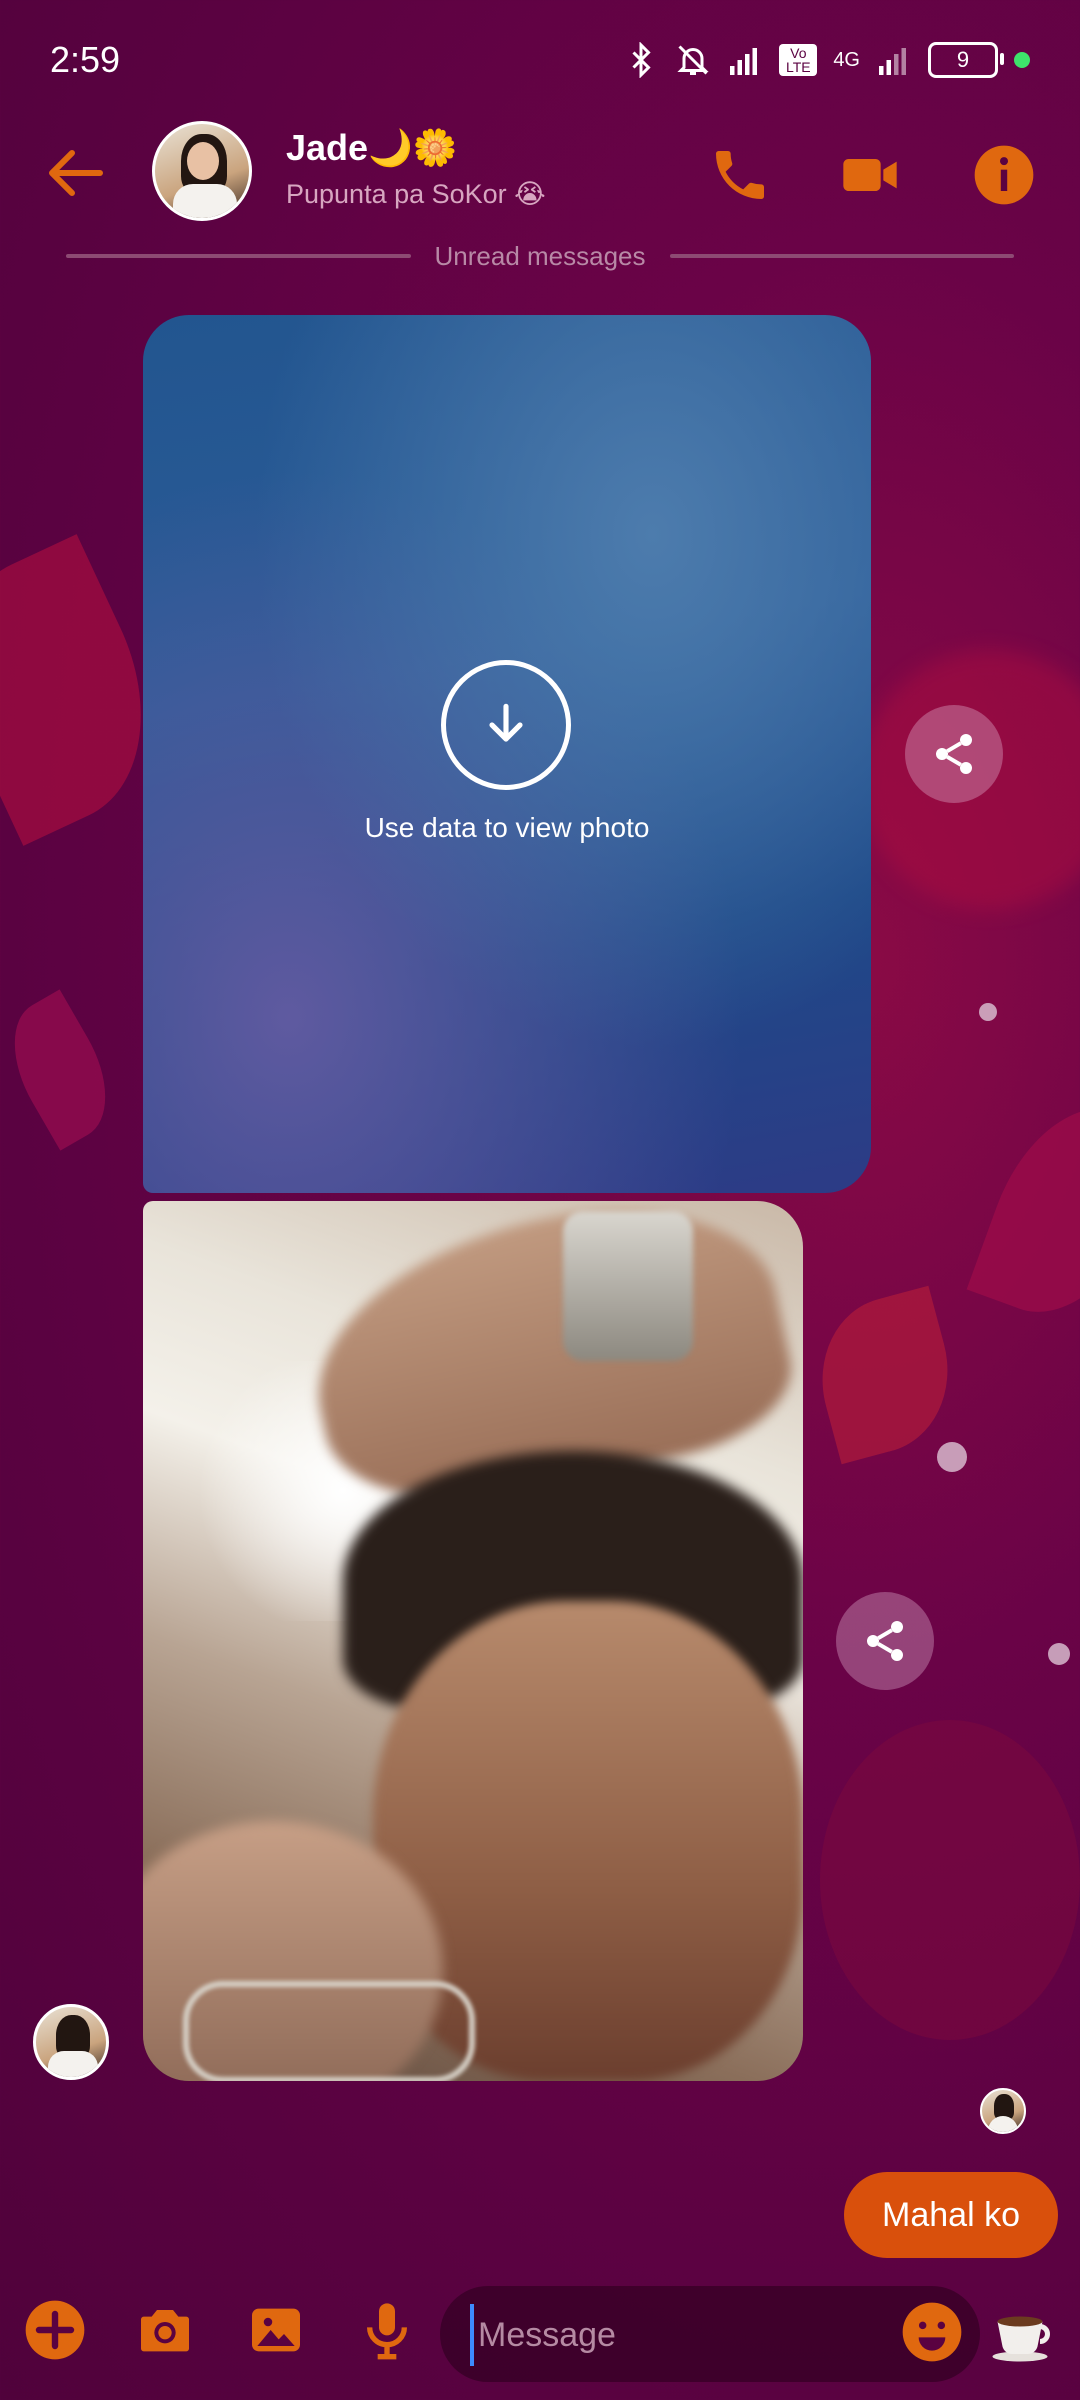 Image resolution: width=1080 pixels, height=2400 pixels. Describe the element at coordinates (71, 2042) in the screenshot. I see `sender-avatar` at that location.